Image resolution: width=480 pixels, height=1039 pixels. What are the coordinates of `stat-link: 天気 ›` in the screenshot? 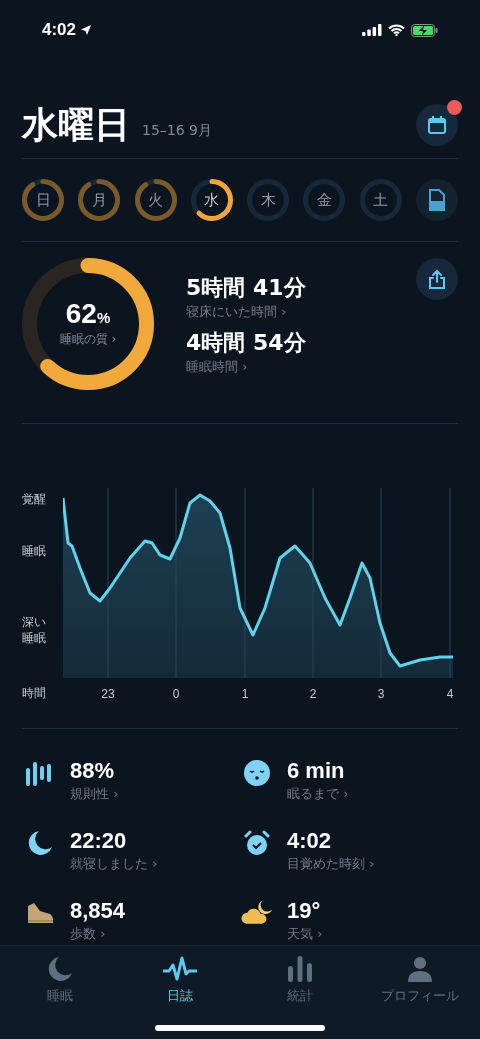 It's located at (305, 934).